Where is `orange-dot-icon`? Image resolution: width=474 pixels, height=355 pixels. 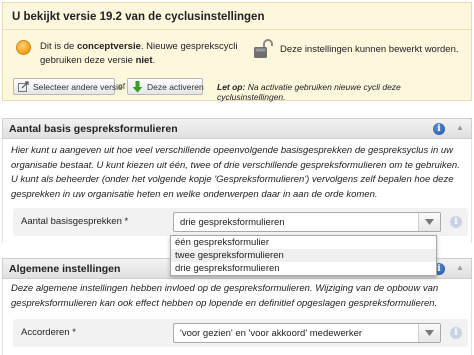 orange-dot-icon is located at coordinates (23, 47).